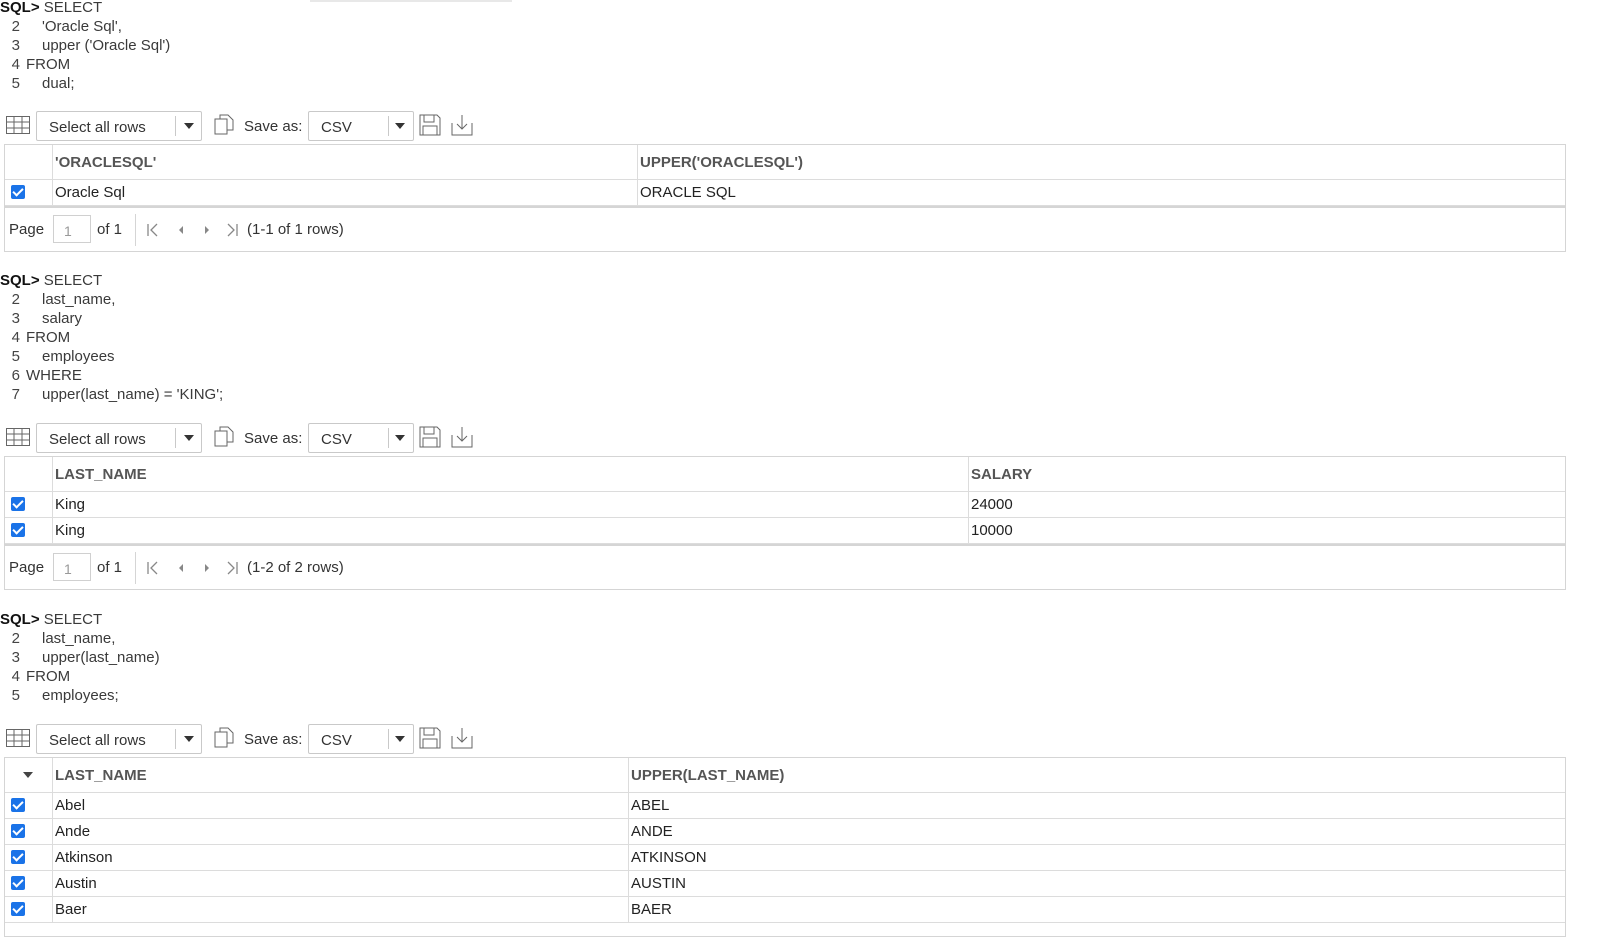 This screenshot has width=1607, height=937. What do you see at coordinates (659, 883) in the screenshot?
I see `table-cell: AUSTIN` at bounding box center [659, 883].